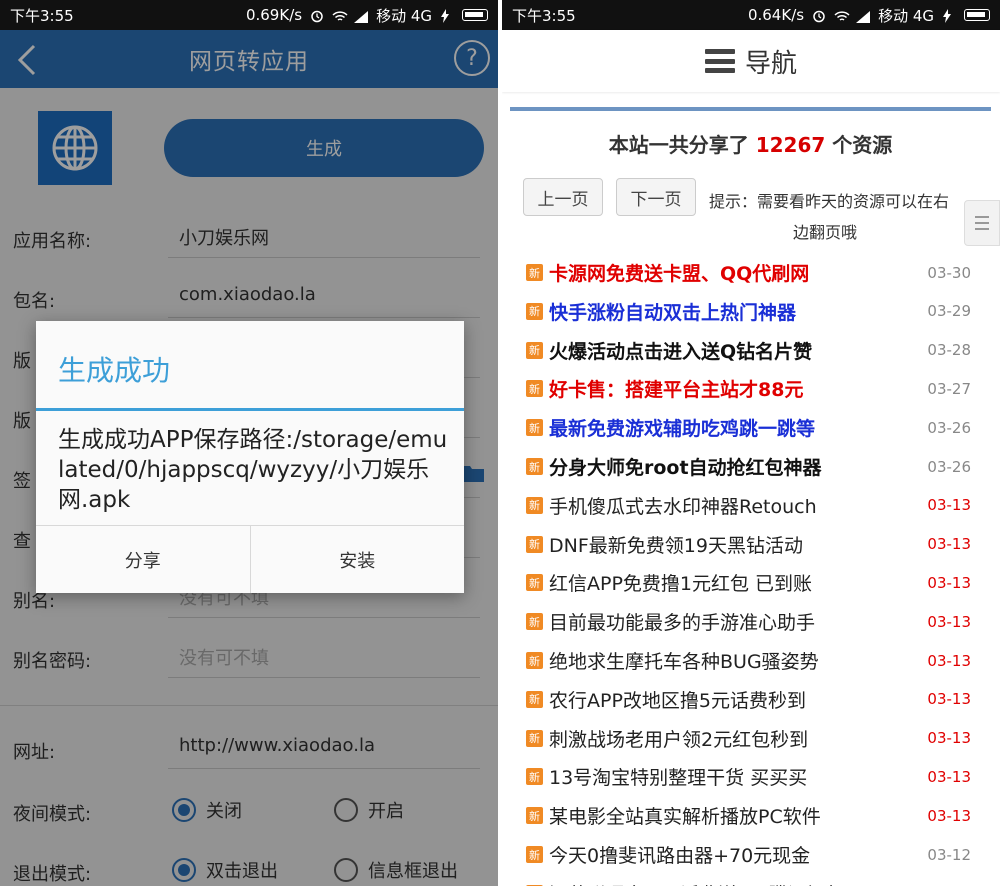 This screenshot has width=1000, height=886. What do you see at coordinates (734, 854) in the screenshot?
I see `list-item-title: 今天0撸斐讯路由器+70元现金` at bounding box center [734, 854].